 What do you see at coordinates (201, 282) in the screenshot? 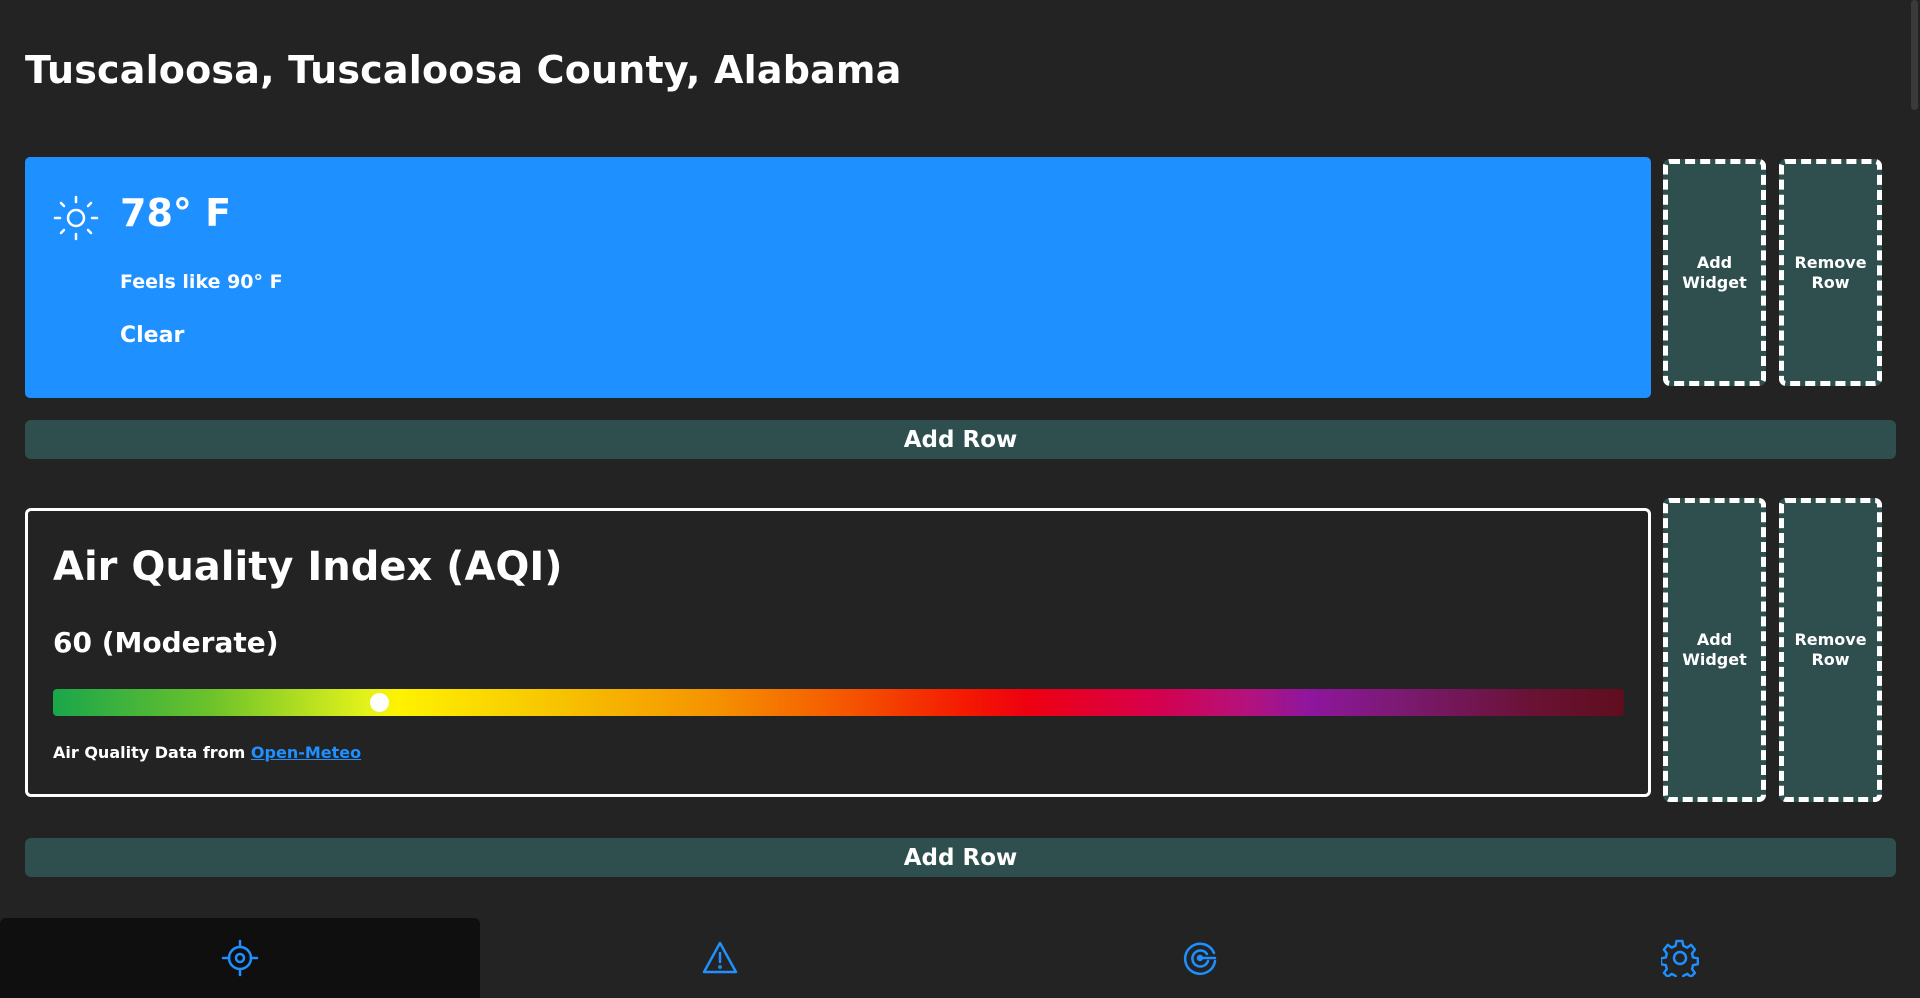
I see `feels-like-text: Feels like 90° F` at bounding box center [201, 282].